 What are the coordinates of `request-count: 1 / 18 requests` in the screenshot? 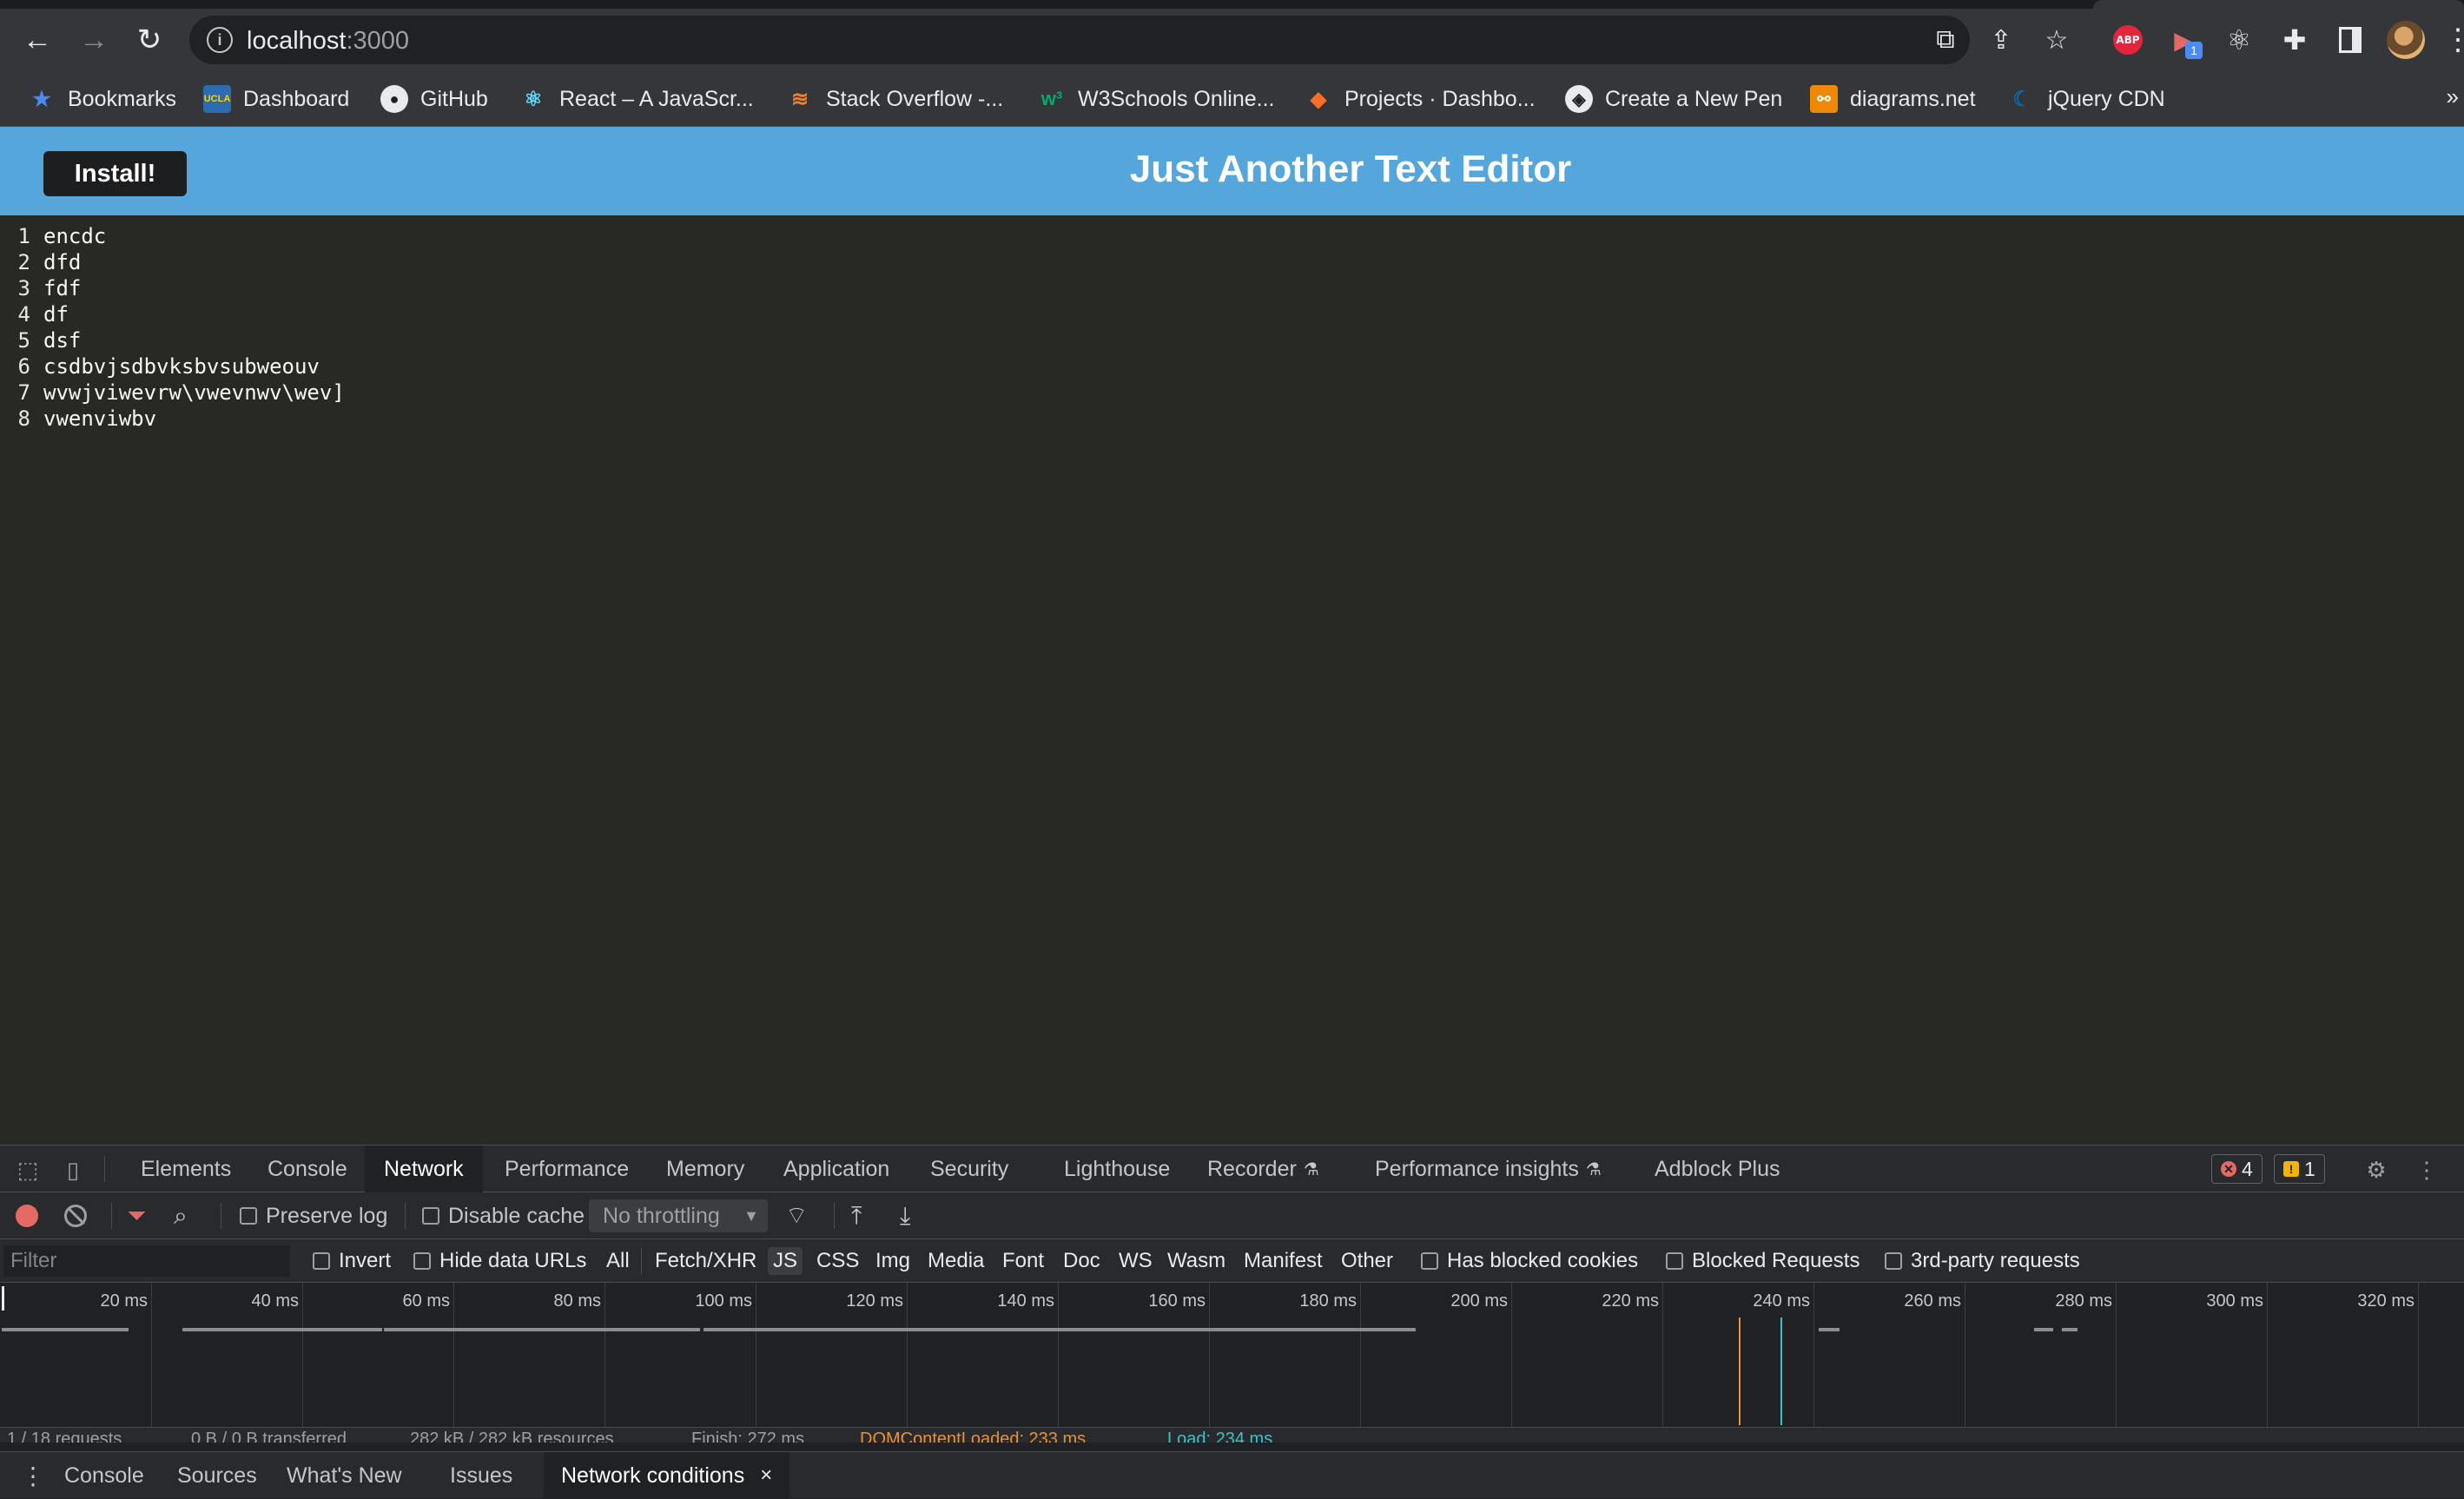 It's located at (64, 1436).